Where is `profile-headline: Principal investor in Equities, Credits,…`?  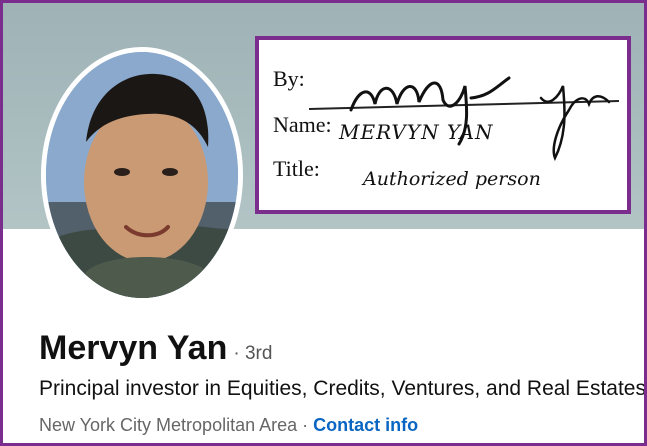
profile-headline: Principal investor in Equities, Credits,… is located at coordinates (342, 388).